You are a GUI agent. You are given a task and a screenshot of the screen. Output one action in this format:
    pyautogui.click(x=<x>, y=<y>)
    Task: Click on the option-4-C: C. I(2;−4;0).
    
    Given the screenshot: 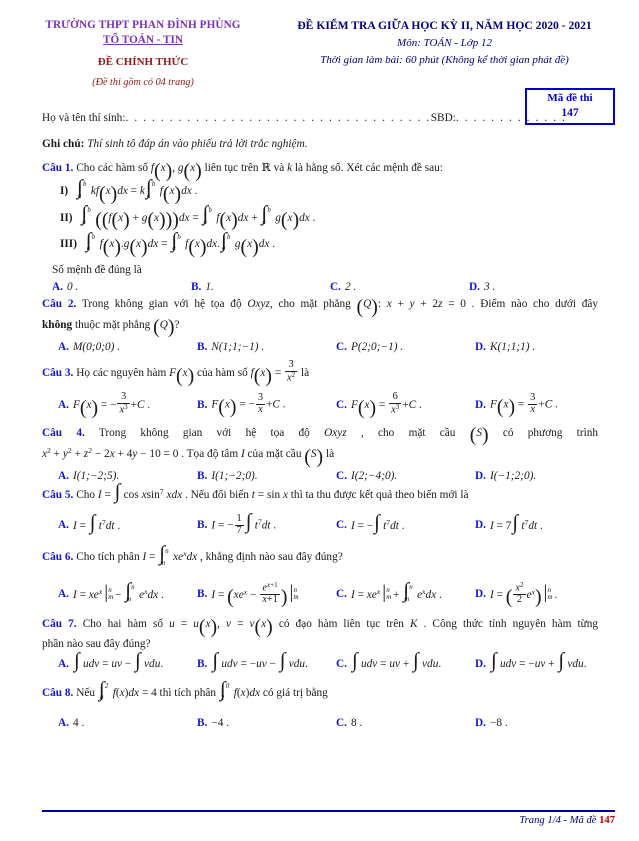 What is the action you would take?
    pyautogui.click(x=389, y=475)
    